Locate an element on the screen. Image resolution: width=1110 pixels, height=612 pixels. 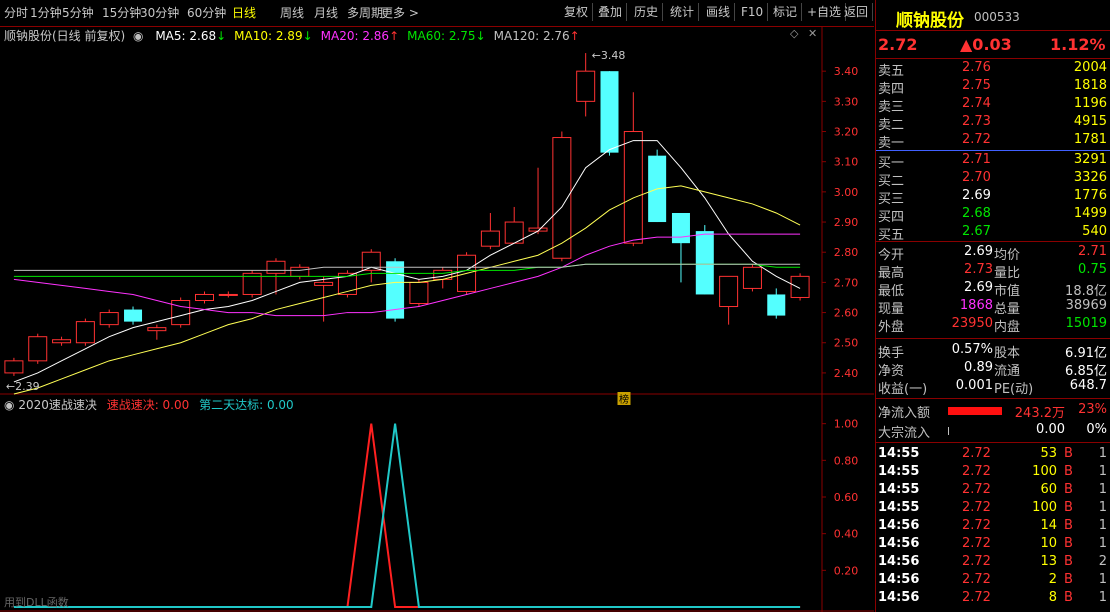
tool-button-1: 叠加 is located at coordinates (611, 12).